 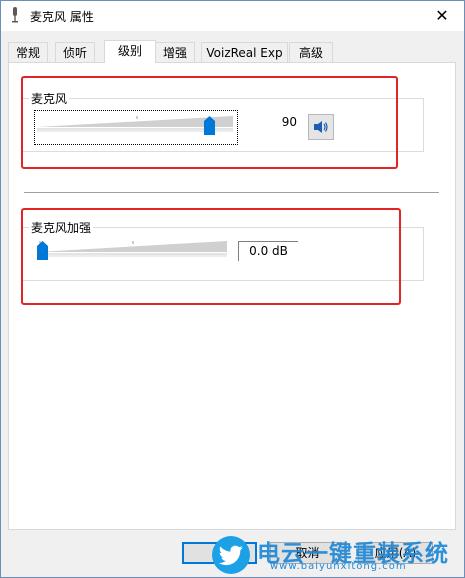 I want to click on tab-listen: 侦听, so click(x=75, y=52).